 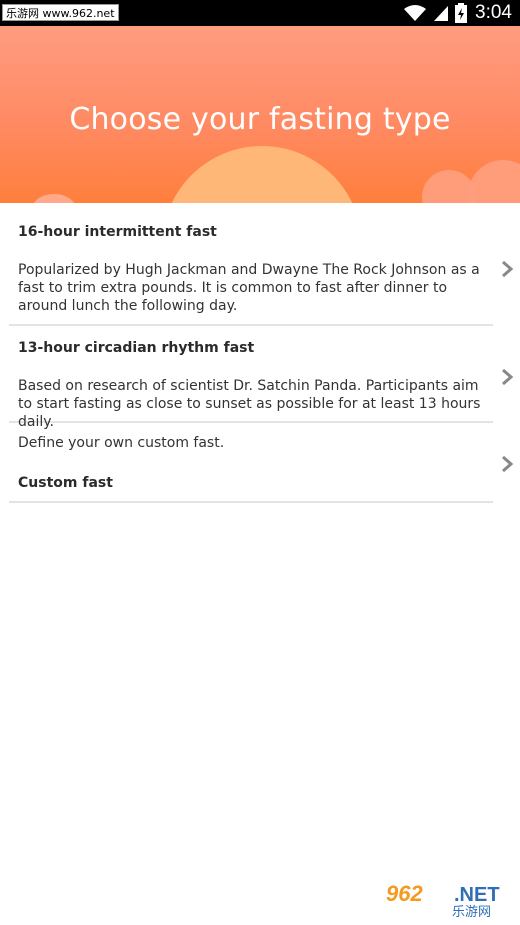 I want to click on watermark-suffix: .NET, so click(x=477, y=895).